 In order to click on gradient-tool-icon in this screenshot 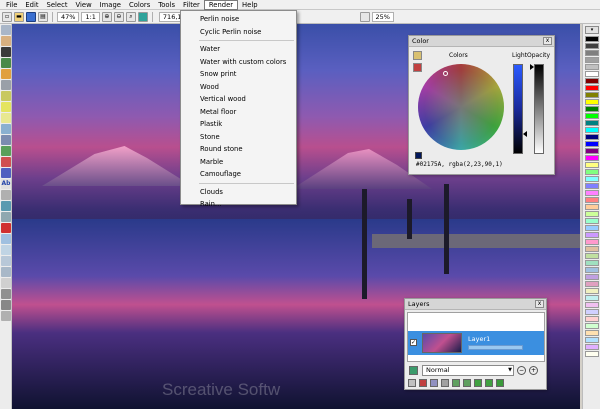, I will do `click(6, 173)`.